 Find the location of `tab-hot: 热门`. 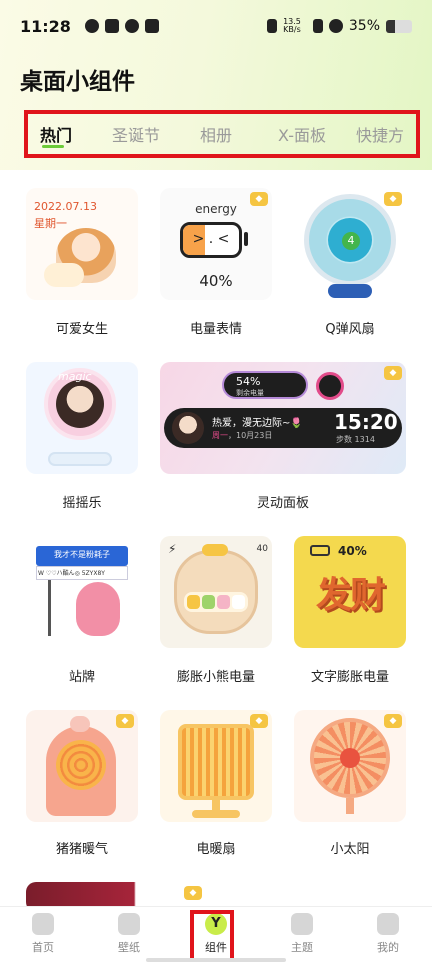

tab-hot: 热门 is located at coordinates (56, 134).